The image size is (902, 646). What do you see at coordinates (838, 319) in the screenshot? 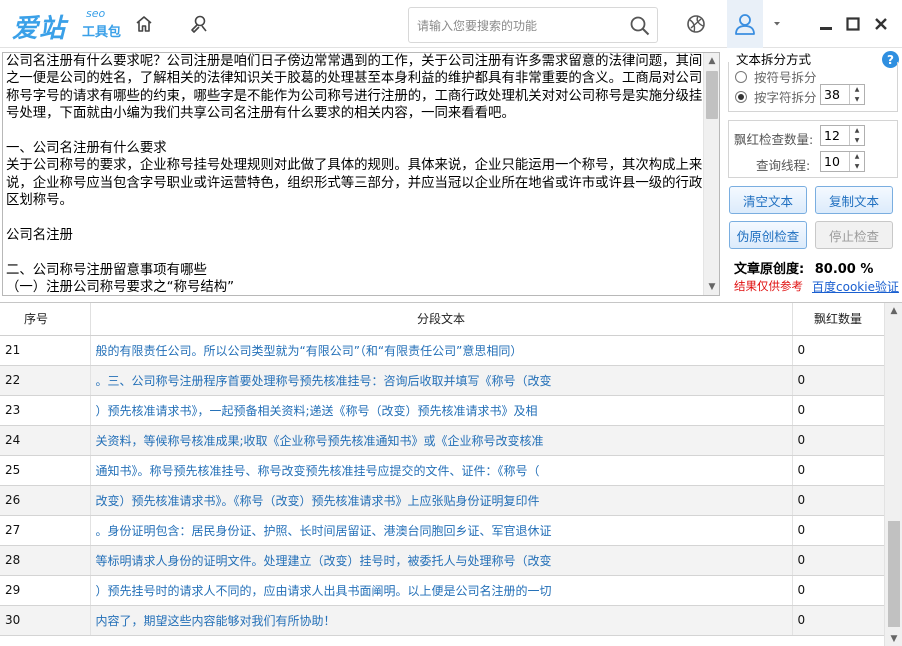
I see `column-header-count: 飘红数量` at bounding box center [838, 319].